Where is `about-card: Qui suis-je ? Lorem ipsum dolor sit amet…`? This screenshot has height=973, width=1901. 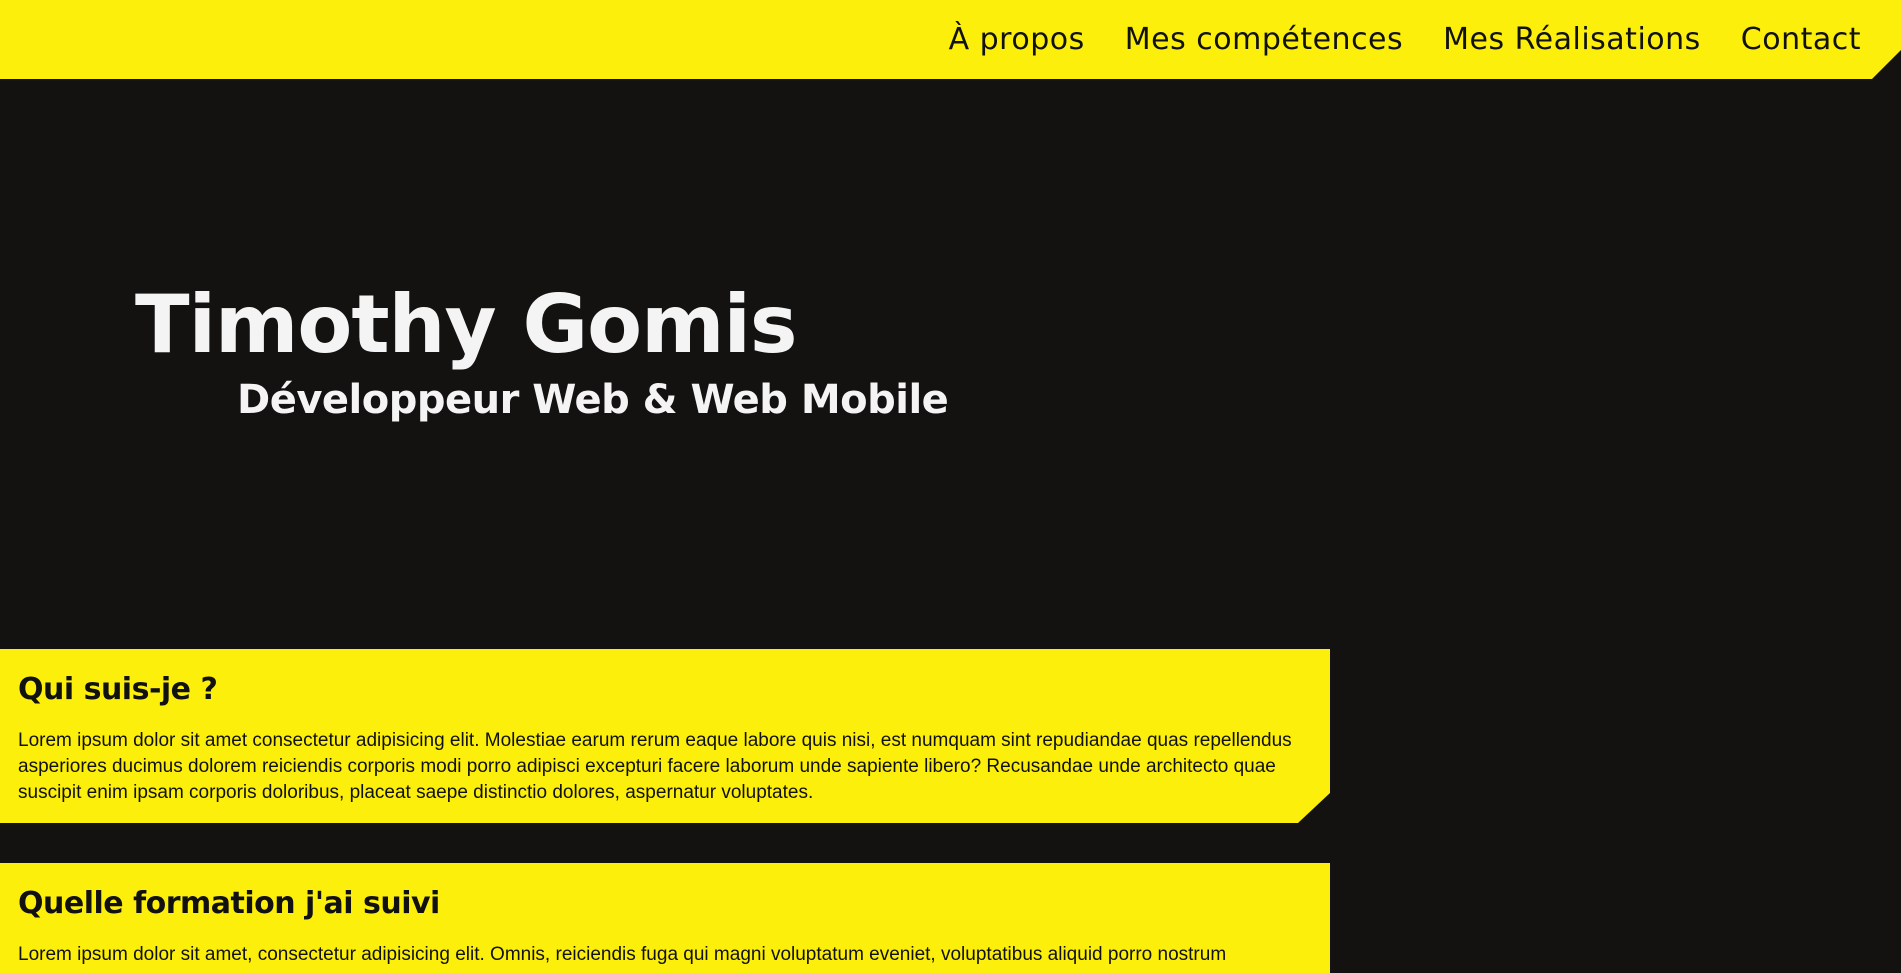
about-card: Qui suis-je ? Lorem ipsum dolor sit amet… is located at coordinates (665, 736).